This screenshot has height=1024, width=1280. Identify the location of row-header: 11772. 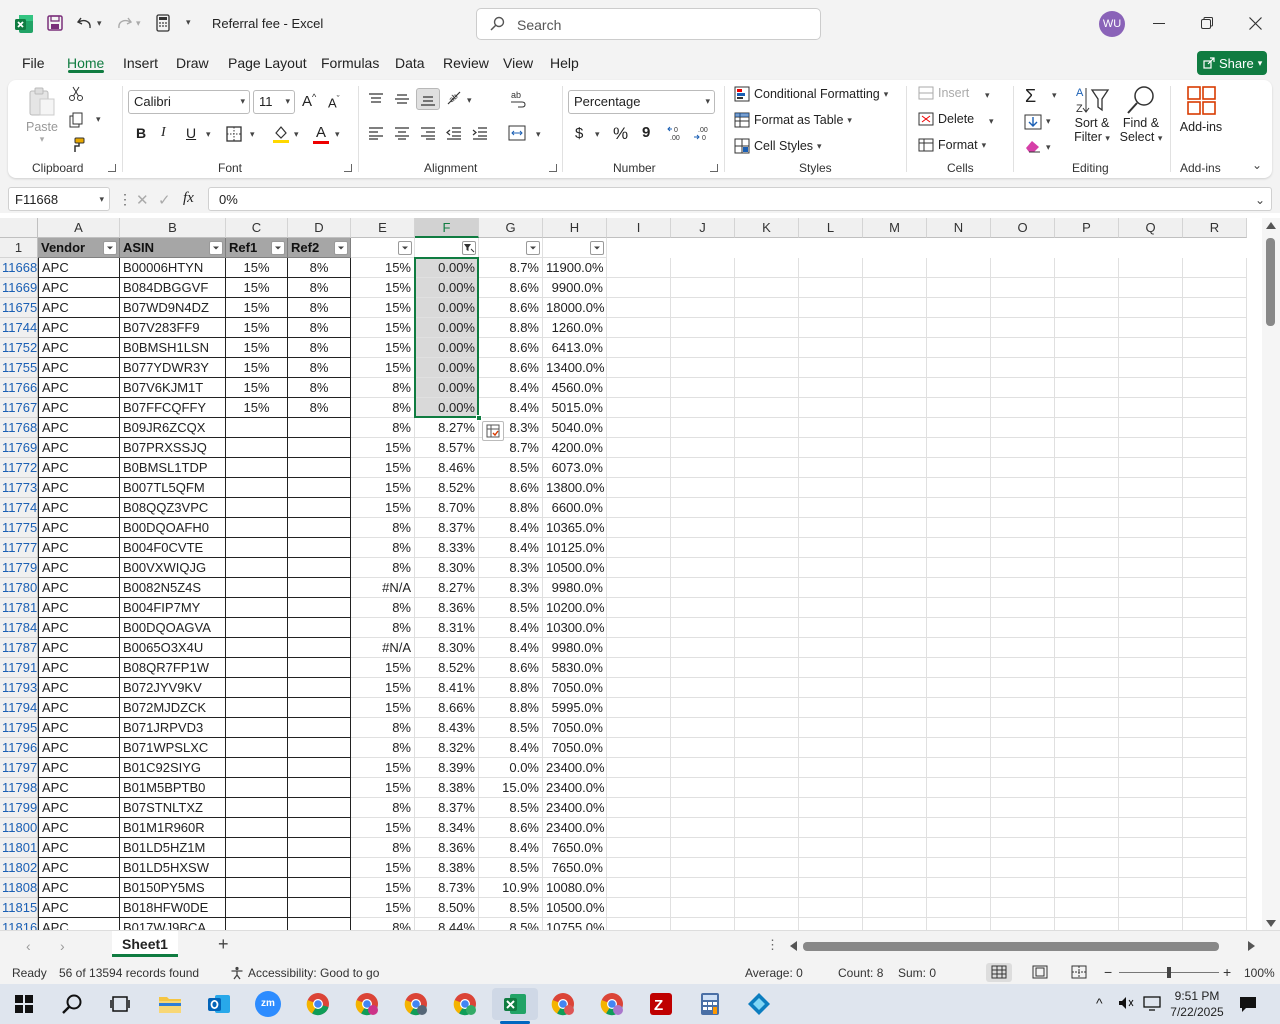
(19, 468).